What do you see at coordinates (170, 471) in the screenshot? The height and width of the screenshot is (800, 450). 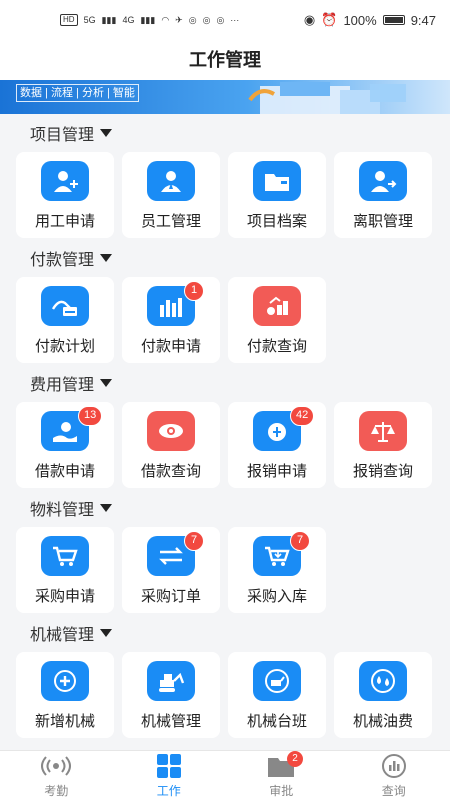 I see `tile-label: 借款查询` at bounding box center [170, 471].